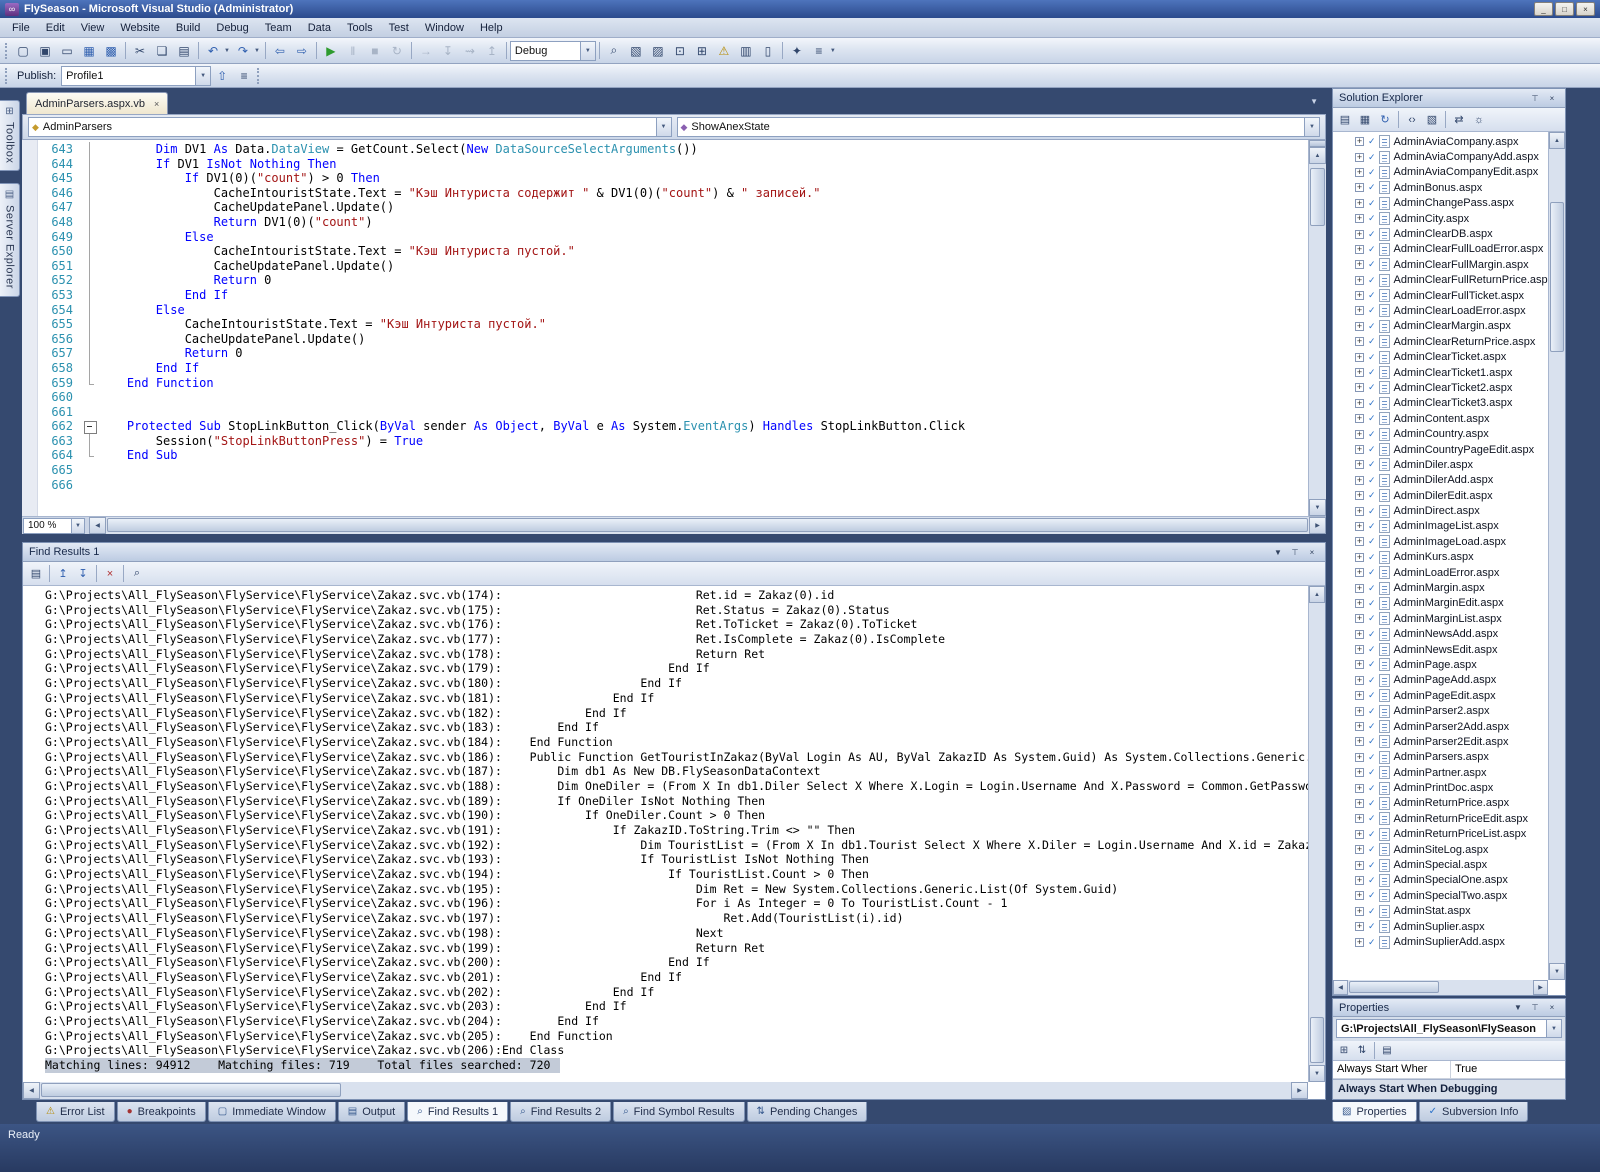 This screenshot has width=1600, height=1172. What do you see at coordinates (1449, 98) in the screenshot?
I see `solution-explorer-header: Solution Explorer ⊤ ×` at bounding box center [1449, 98].